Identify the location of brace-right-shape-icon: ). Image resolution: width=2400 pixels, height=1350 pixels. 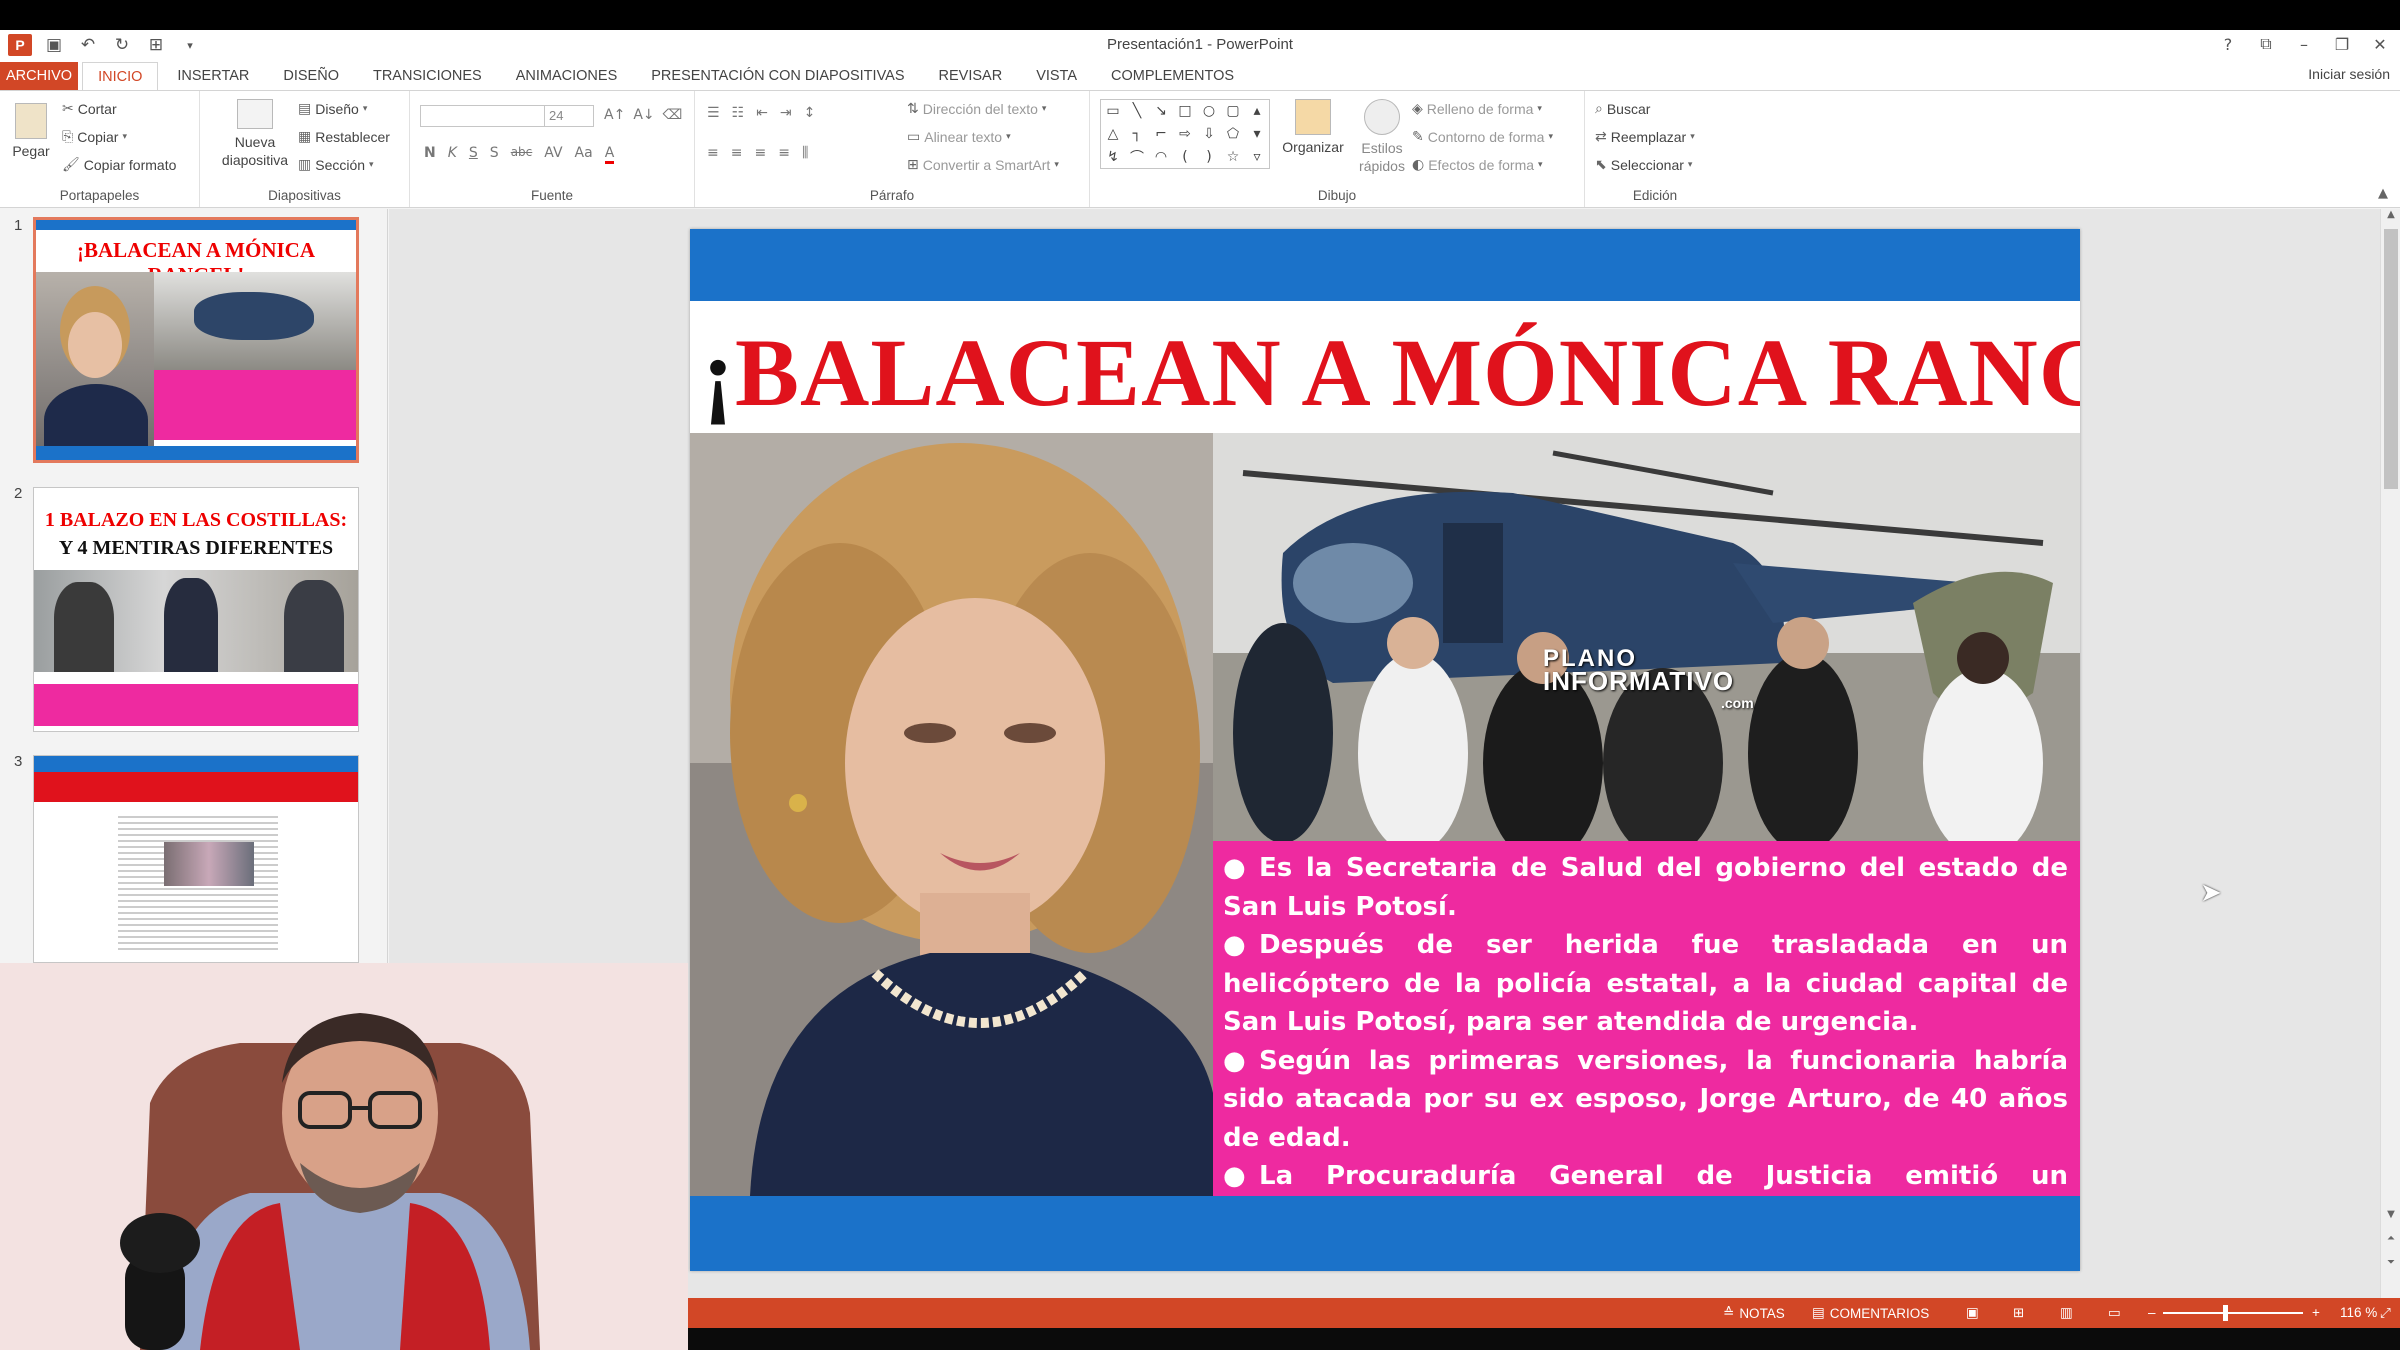
(1208, 157).